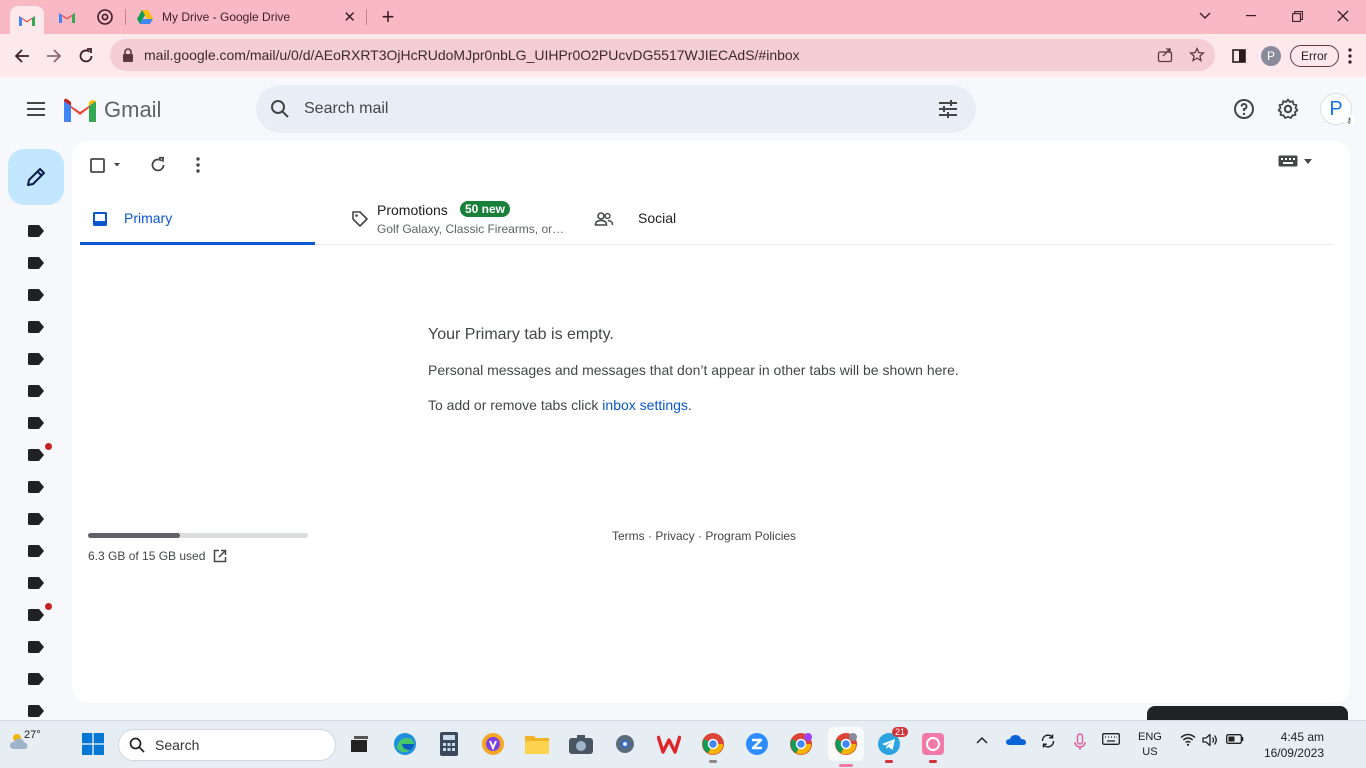  What do you see at coordinates (683, 744) in the screenshot?
I see `windows-taskbar: 27° Search 21 ENG US 4:45 am 16/09/2023` at bounding box center [683, 744].